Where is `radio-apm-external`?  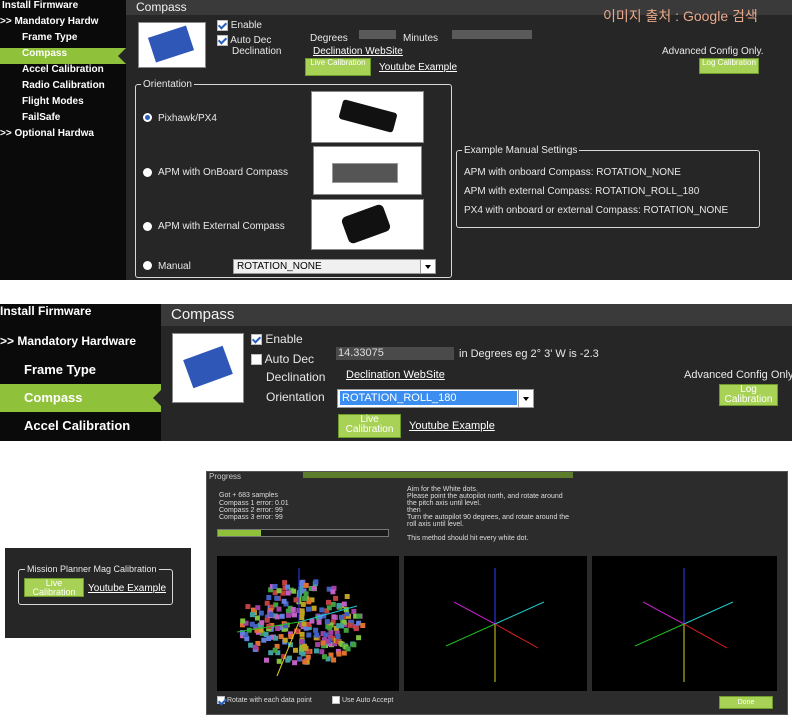 radio-apm-external is located at coordinates (147, 226).